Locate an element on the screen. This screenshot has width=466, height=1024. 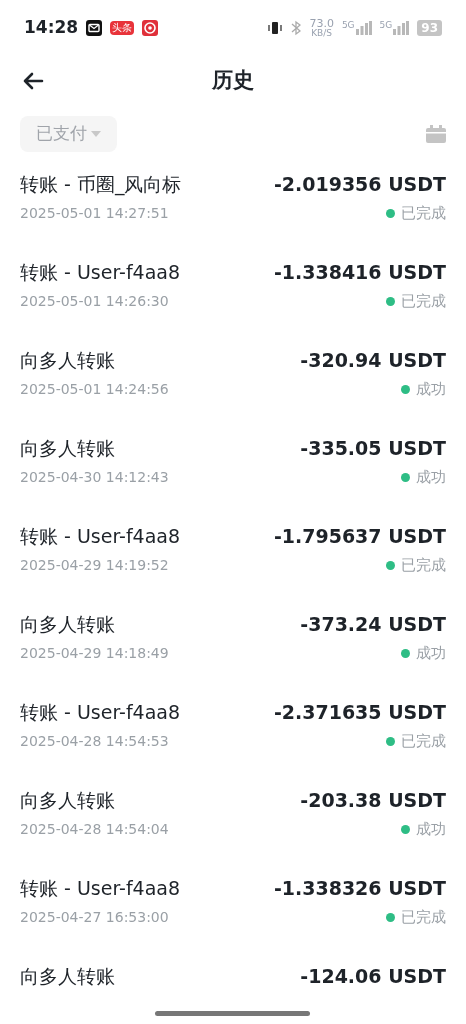
transaction-row: 转账 - User-f4aa8 2025-04-29 14:19:52 -1.795637 USDT 已完成 is located at coordinates (233, 568).